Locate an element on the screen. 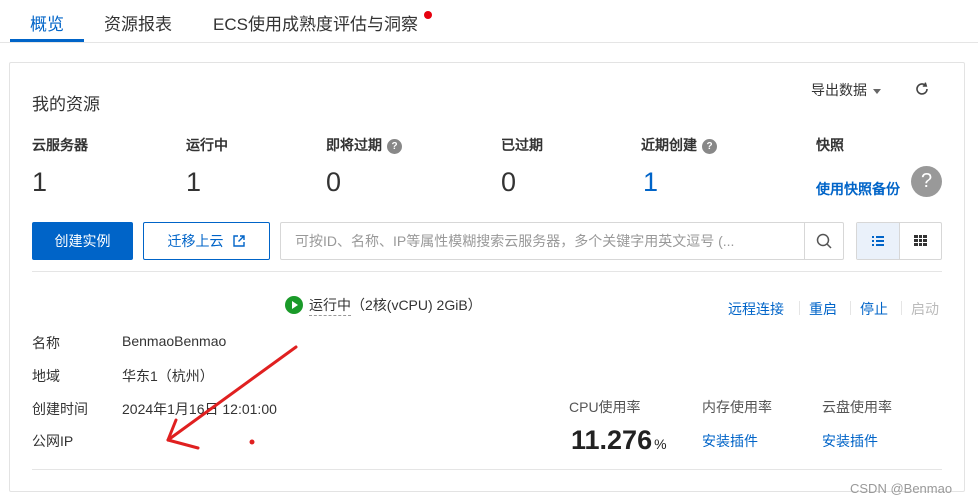 The height and width of the screenshot is (504, 978). tab-resource-report: 资源报表 is located at coordinates (138, 22).